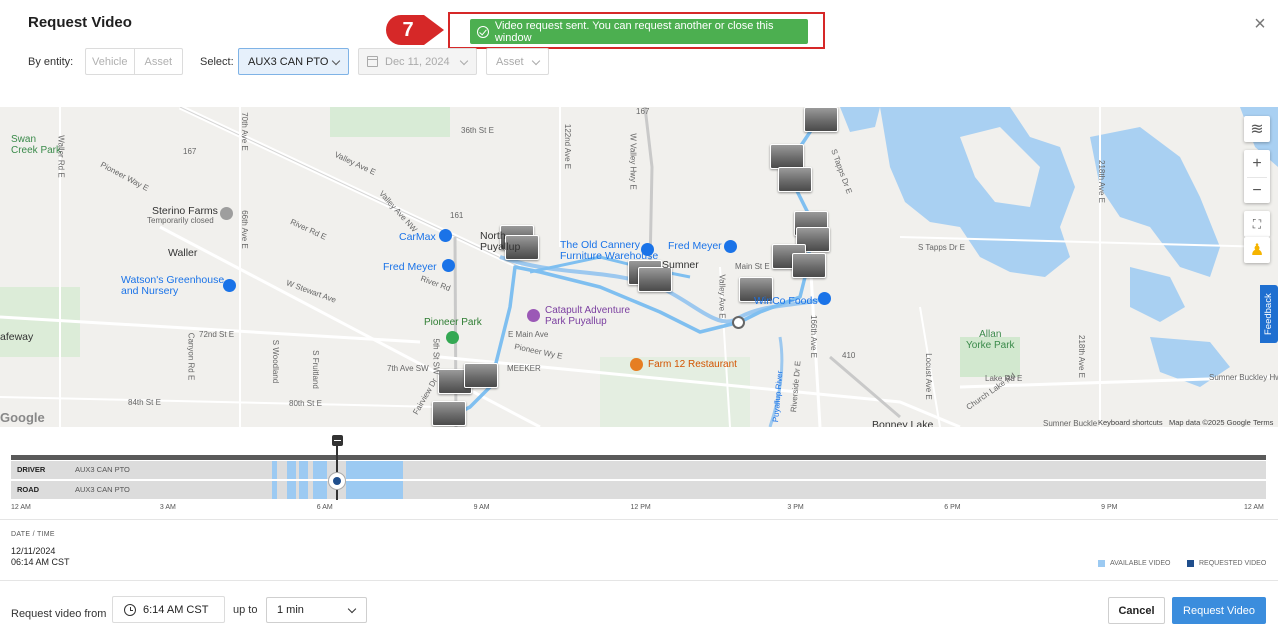 Image resolution: width=1278 pixels, height=632 pixels. Describe the element at coordinates (316, 610) in the screenshot. I see `duration-select: 1 min` at that location.